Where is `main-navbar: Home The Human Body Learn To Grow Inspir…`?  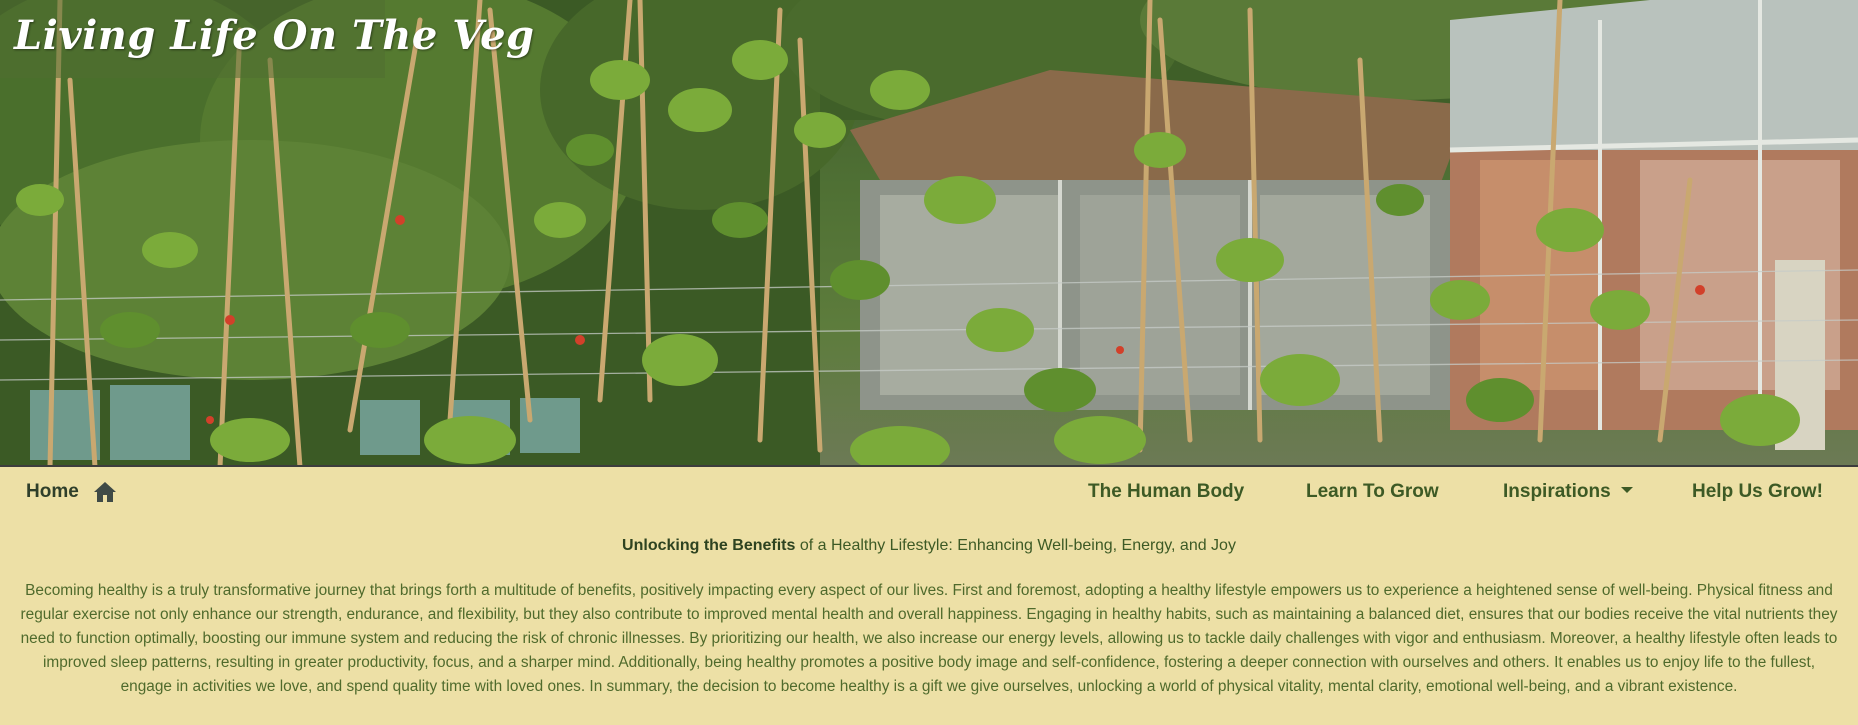
main-navbar: Home The Human Body Learn To Grow Inspir… is located at coordinates (929, 493).